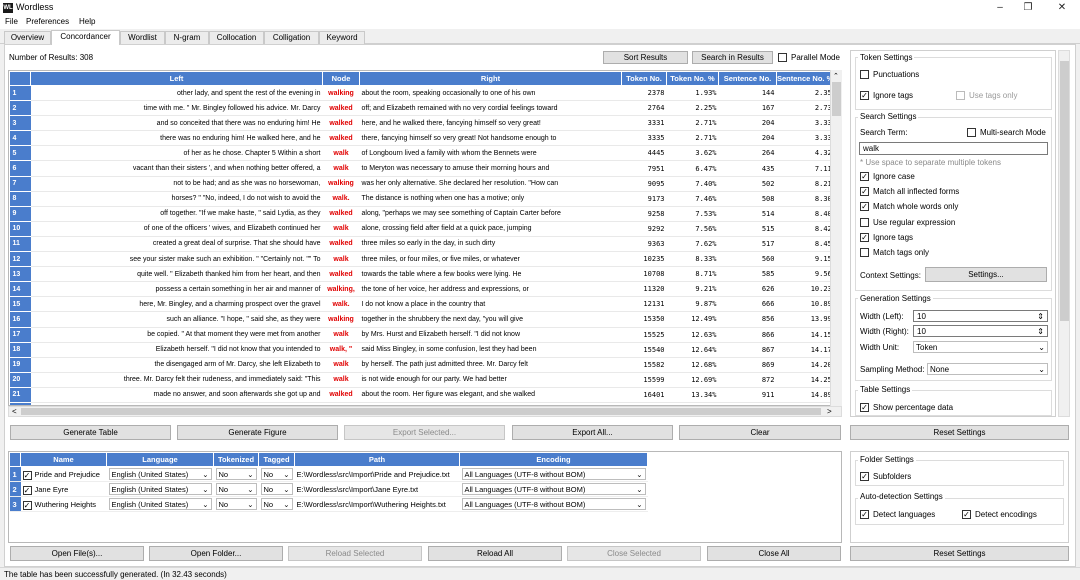  Describe the element at coordinates (11, 21) in the screenshot. I see `menu-file: File` at that location.